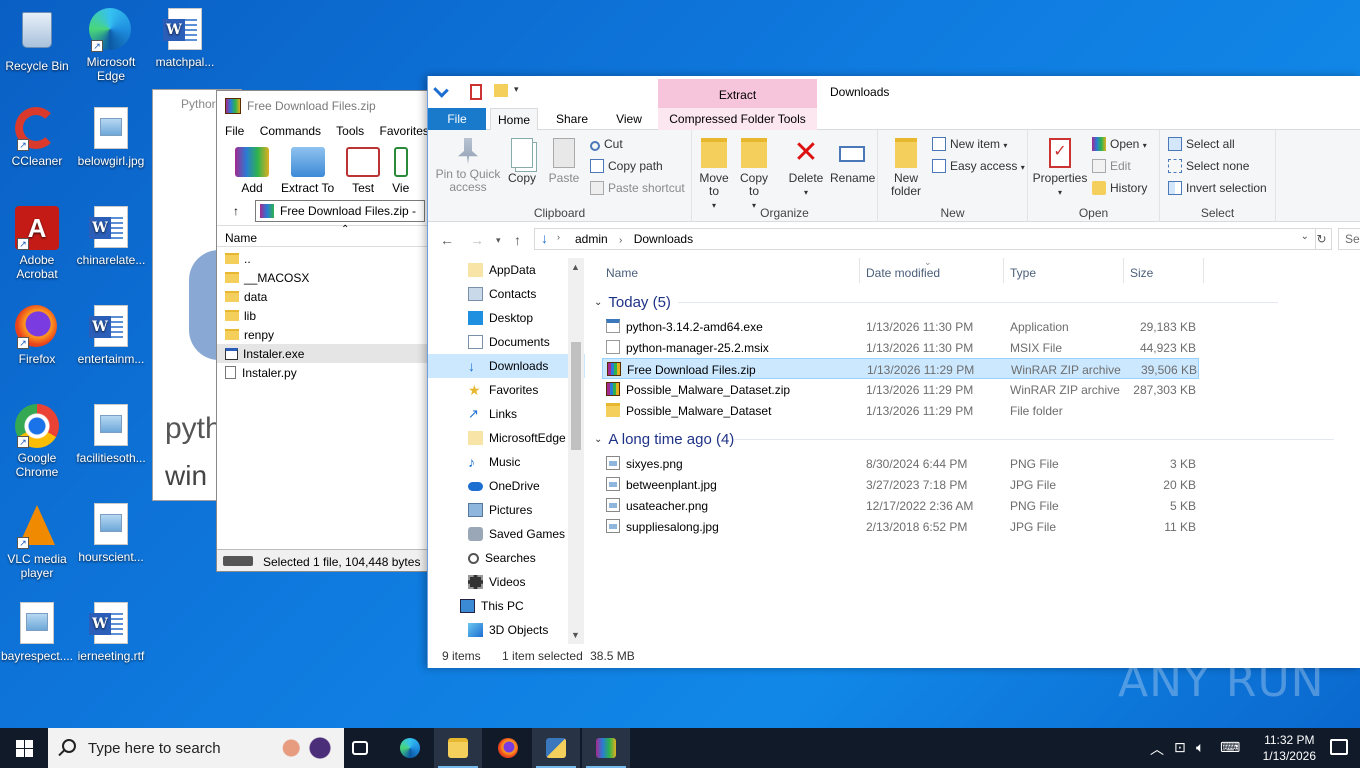 The height and width of the screenshot is (768, 1360). I want to click on clock: 11:32 PM 1/13/2026, so click(1289, 748).